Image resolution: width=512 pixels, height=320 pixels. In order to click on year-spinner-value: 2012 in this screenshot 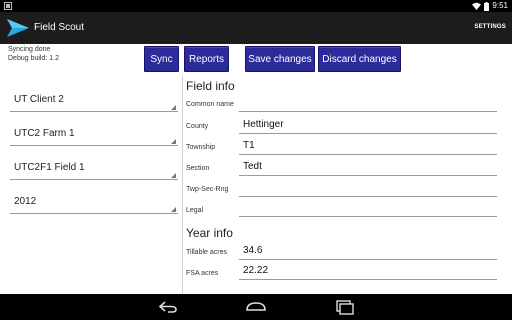, I will do `click(25, 201)`.